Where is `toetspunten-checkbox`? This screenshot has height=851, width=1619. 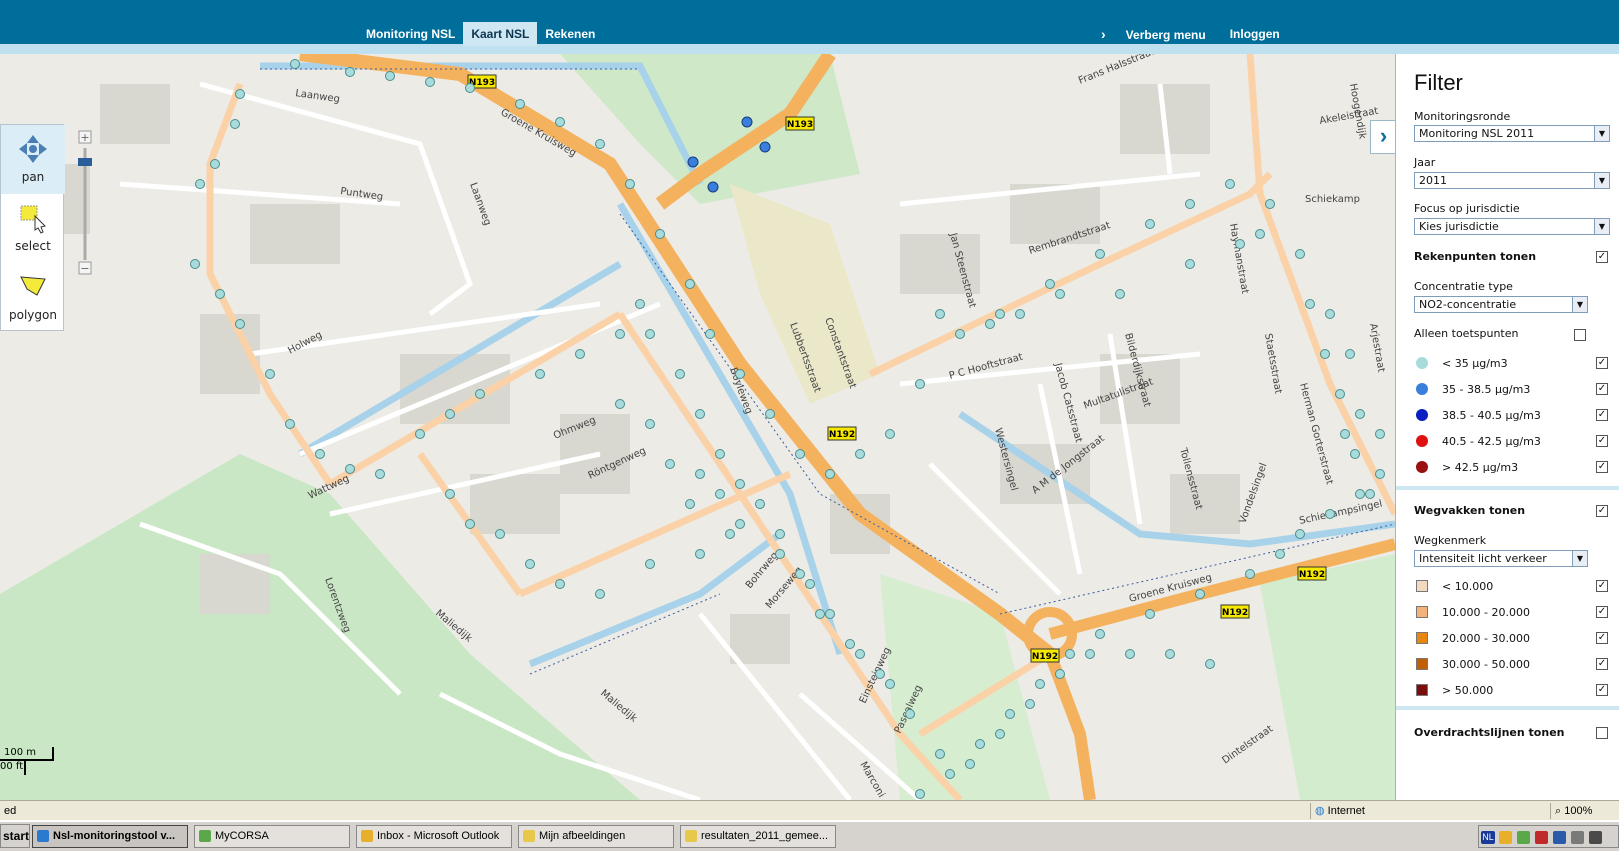 toetspunten-checkbox is located at coordinates (1580, 335).